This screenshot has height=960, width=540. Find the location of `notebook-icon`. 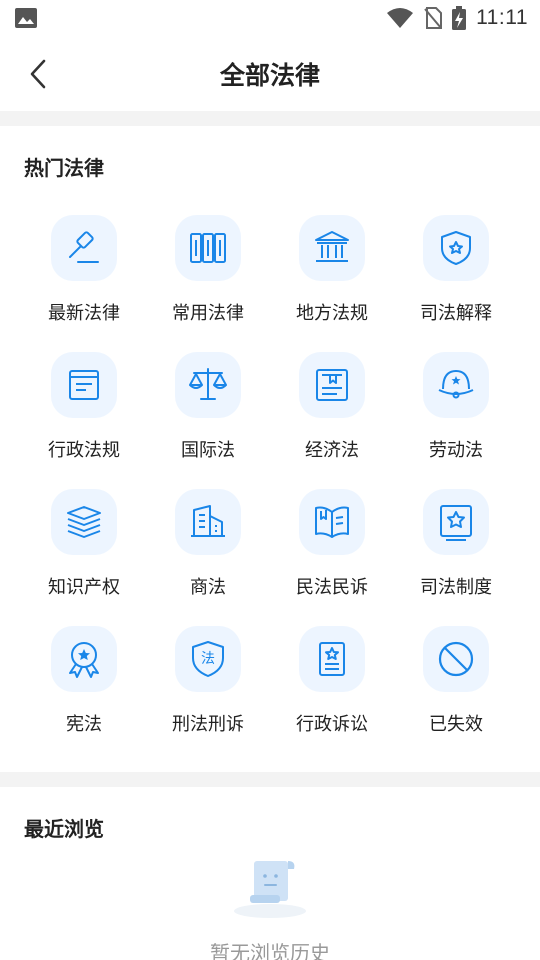

notebook-icon is located at coordinates (84, 385).